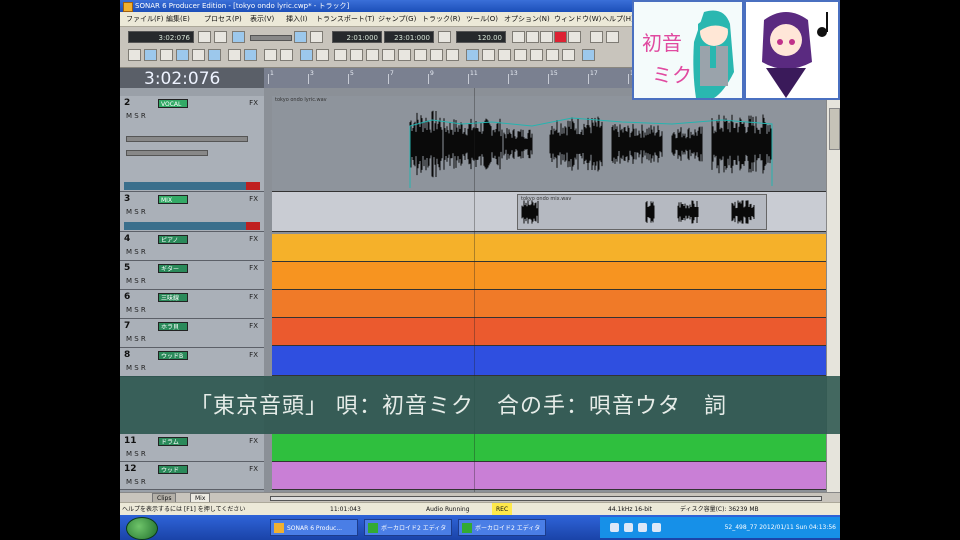  I want to click on horizontal-scrollbar, so click(546, 498).